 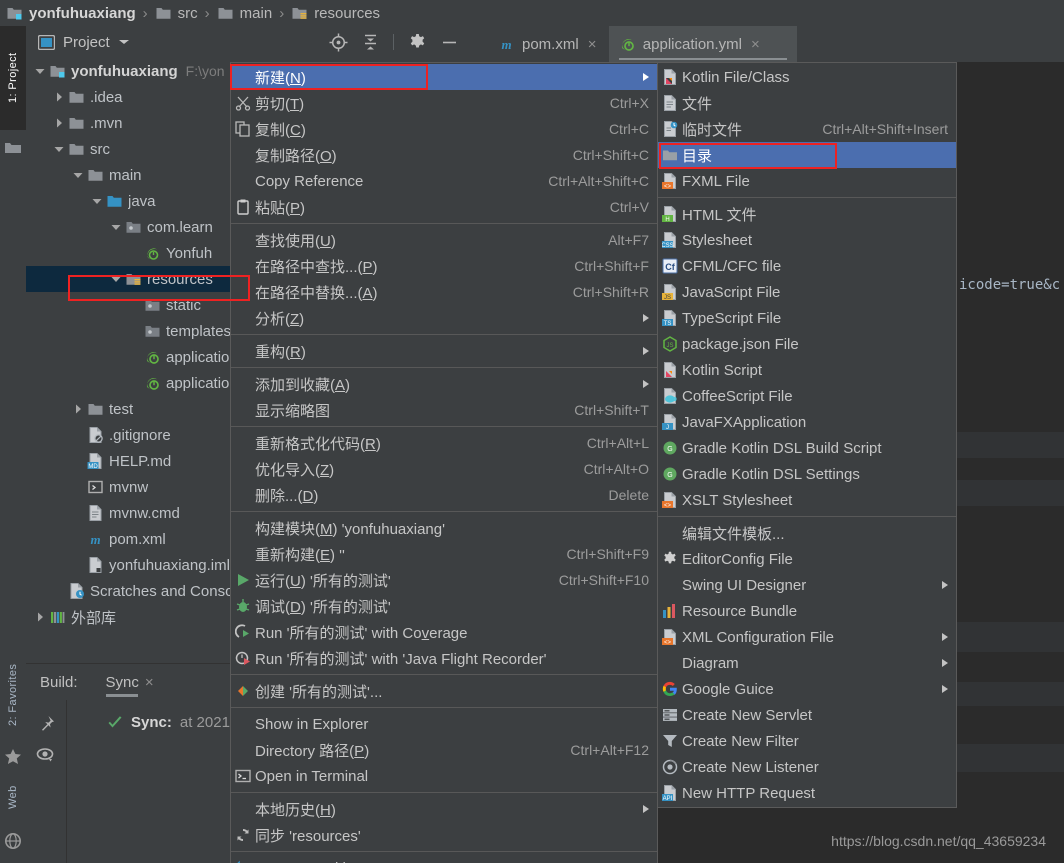 What do you see at coordinates (807, 129) in the screenshot?
I see `menu-item--: 临时文件 Ctrl+Alt+Shift+Insert` at bounding box center [807, 129].